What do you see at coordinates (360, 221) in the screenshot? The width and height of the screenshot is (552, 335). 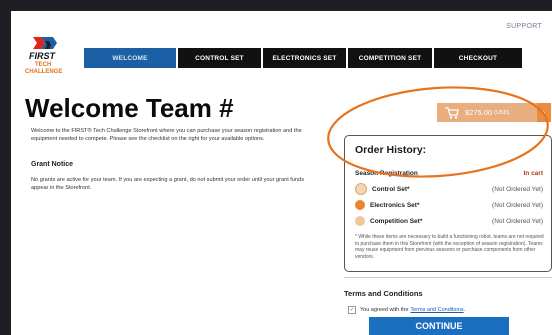 I see `gear-icon` at bounding box center [360, 221].